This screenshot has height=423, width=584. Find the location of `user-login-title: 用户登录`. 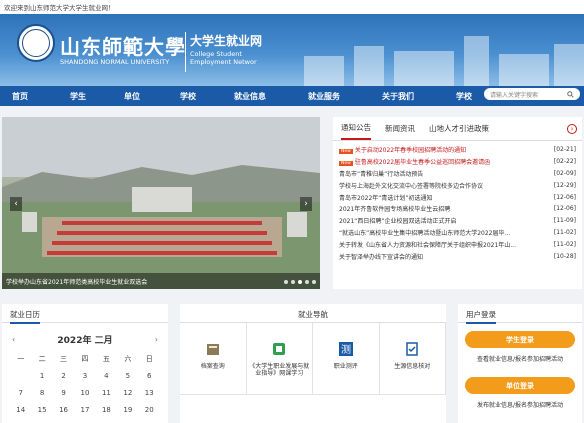

user-login-title: 用户登录 is located at coordinates (481, 317).